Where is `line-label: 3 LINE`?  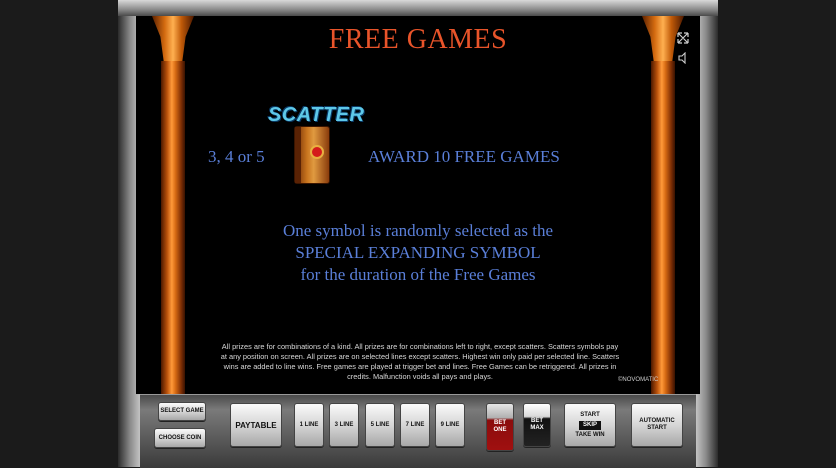 line-label: 3 LINE is located at coordinates (344, 424).